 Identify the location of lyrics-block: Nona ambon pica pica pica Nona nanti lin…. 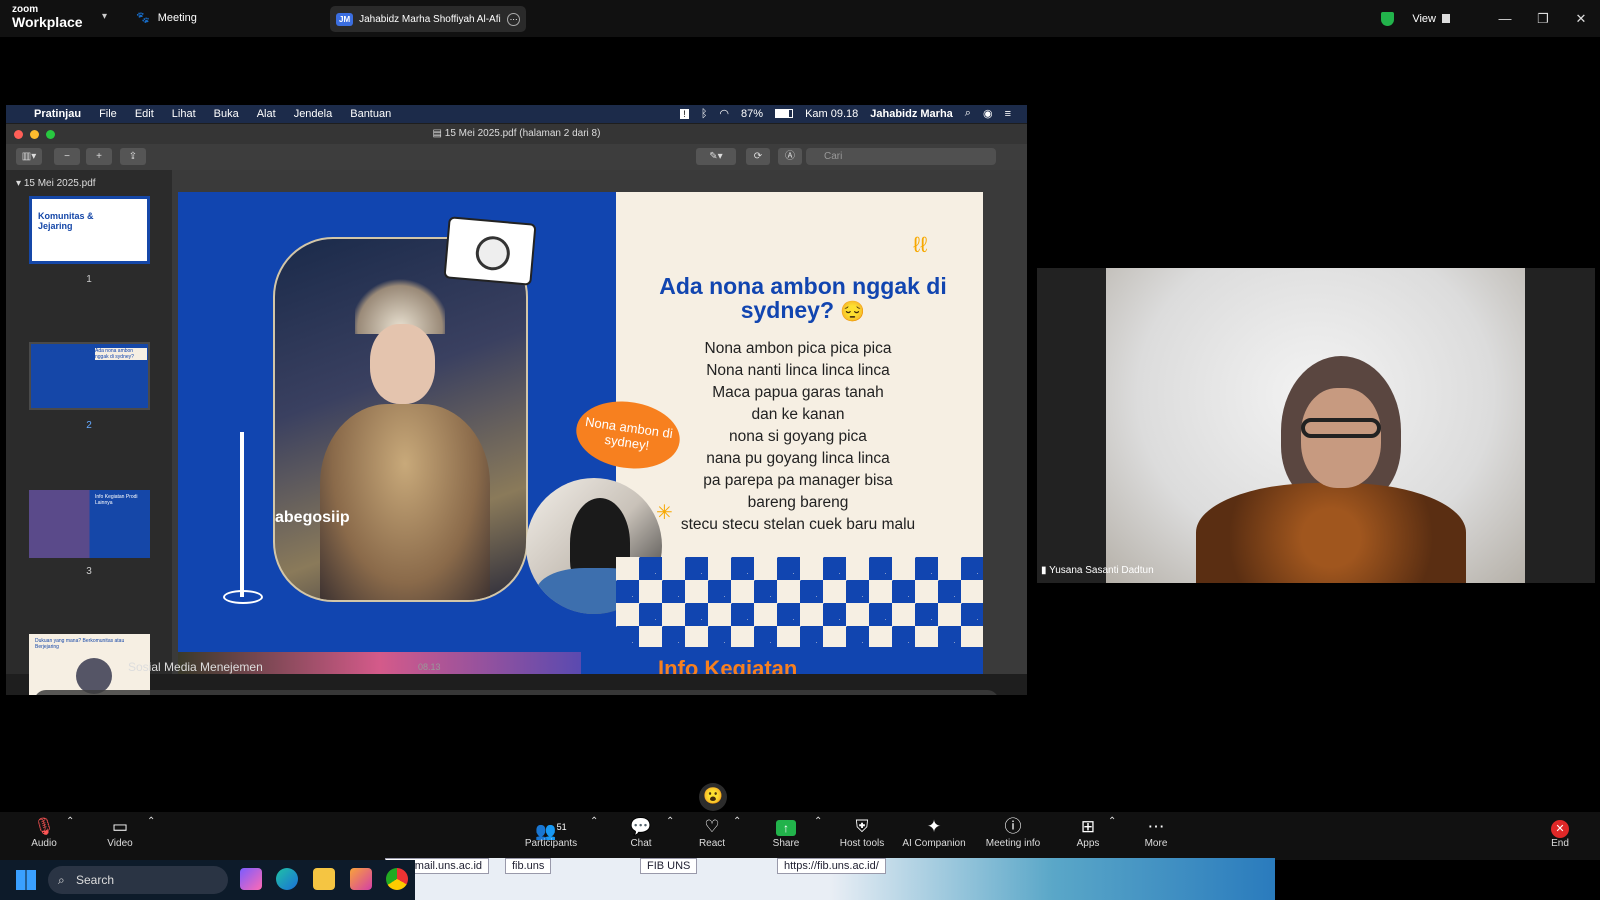
(798, 437).